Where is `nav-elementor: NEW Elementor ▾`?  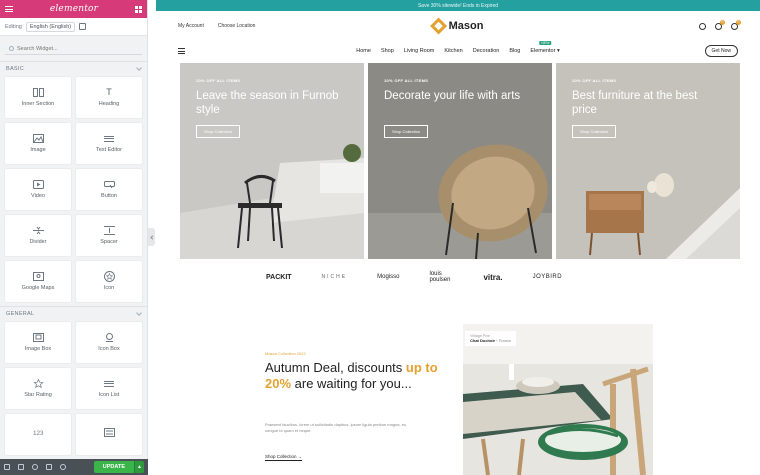 nav-elementor: NEW Elementor ▾ is located at coordinates (545, 47).